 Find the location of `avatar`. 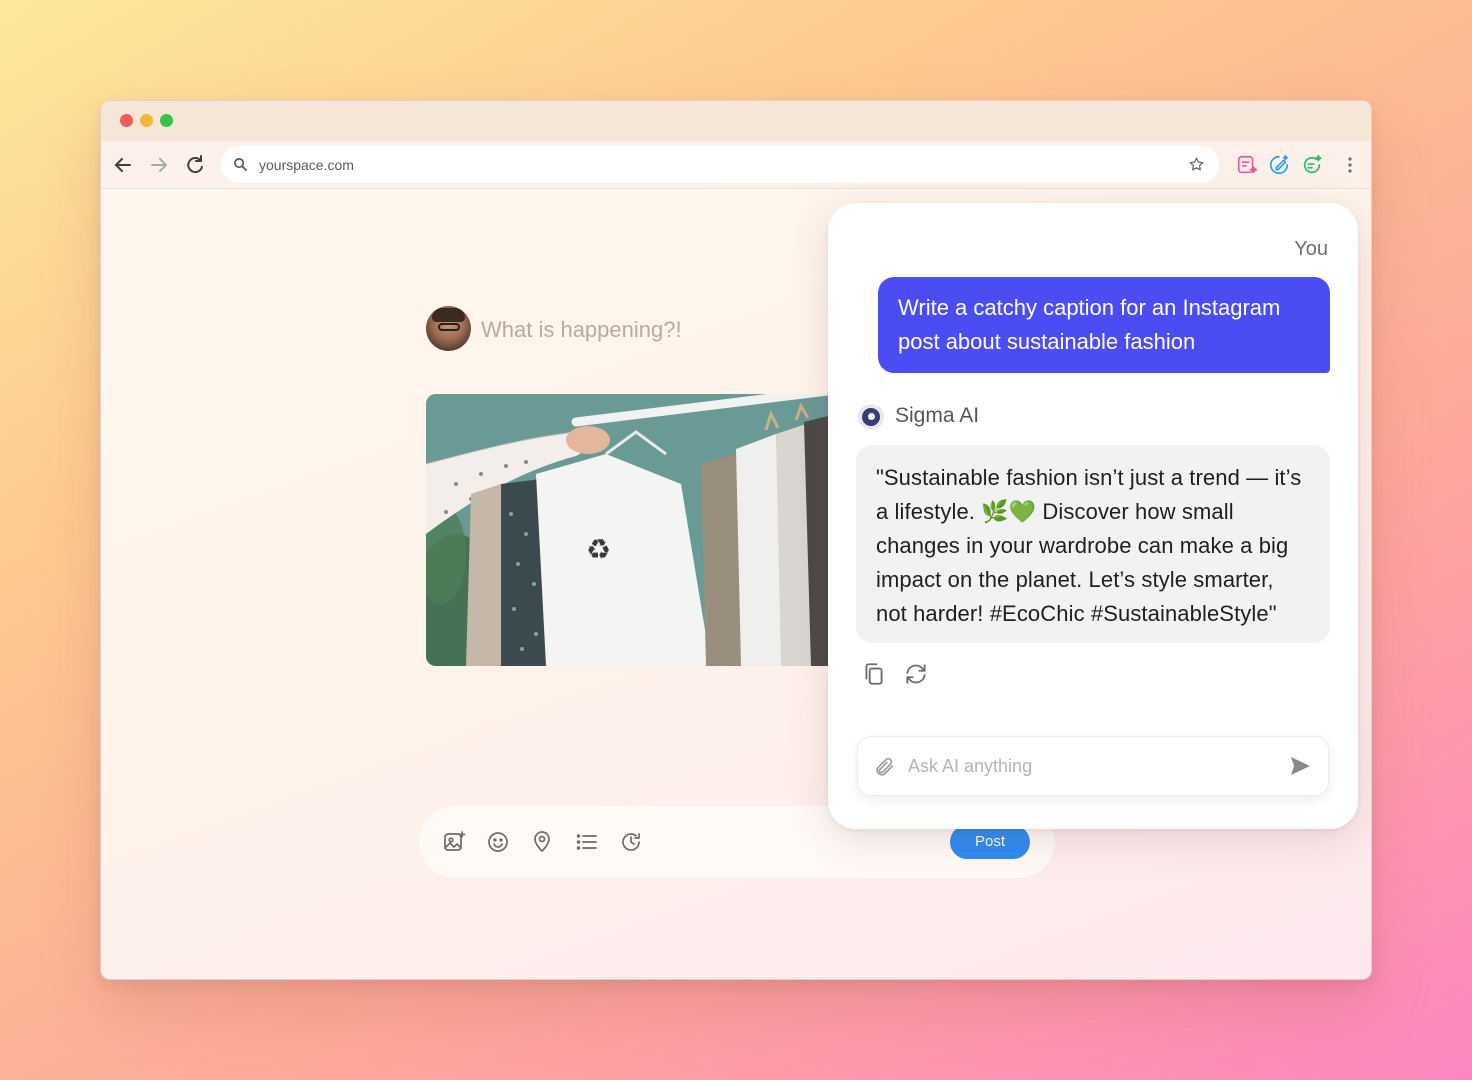

avatar is located at coordinates (448, 328).